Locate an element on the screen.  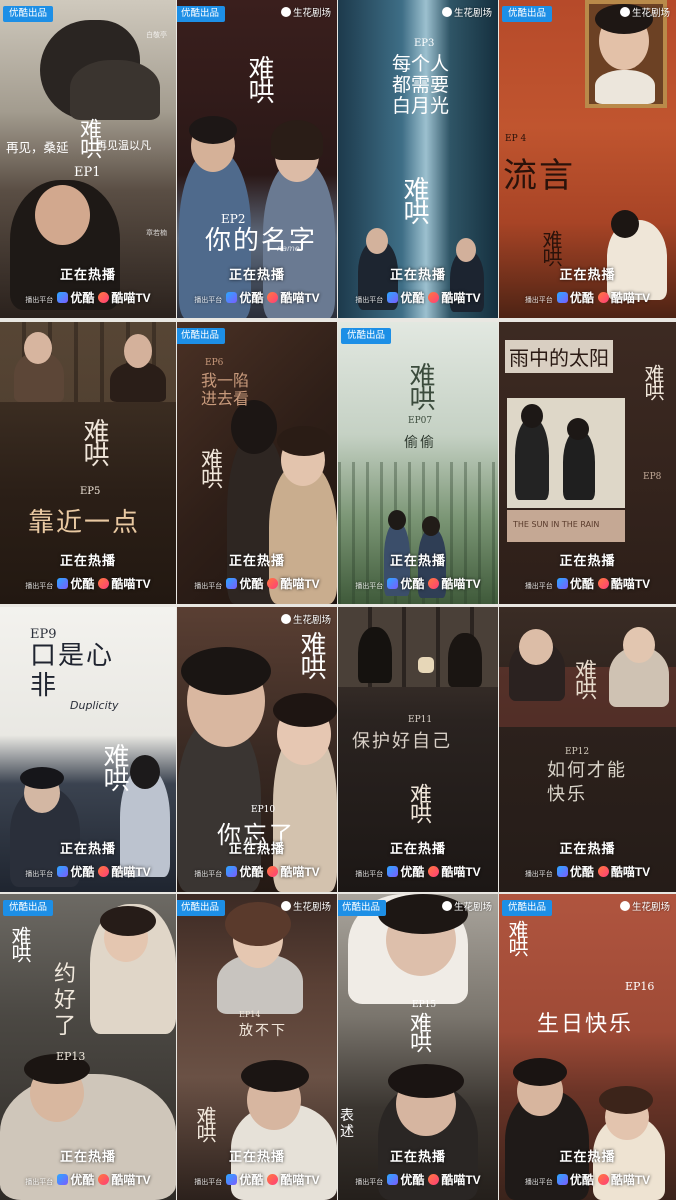
episode-number: EP1 is located at coordinates (87, 172).